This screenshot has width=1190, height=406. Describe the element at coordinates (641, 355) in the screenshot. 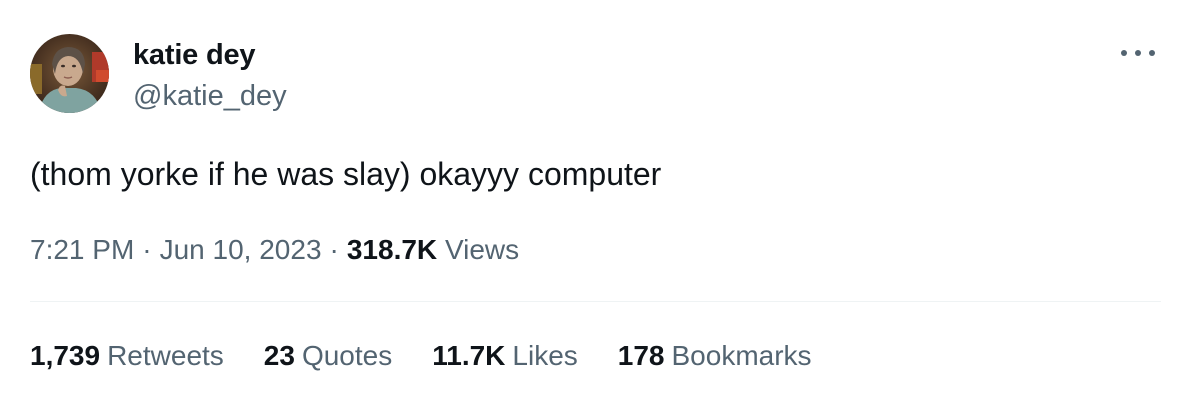

I see `bookmarks-count: 178` at that location.